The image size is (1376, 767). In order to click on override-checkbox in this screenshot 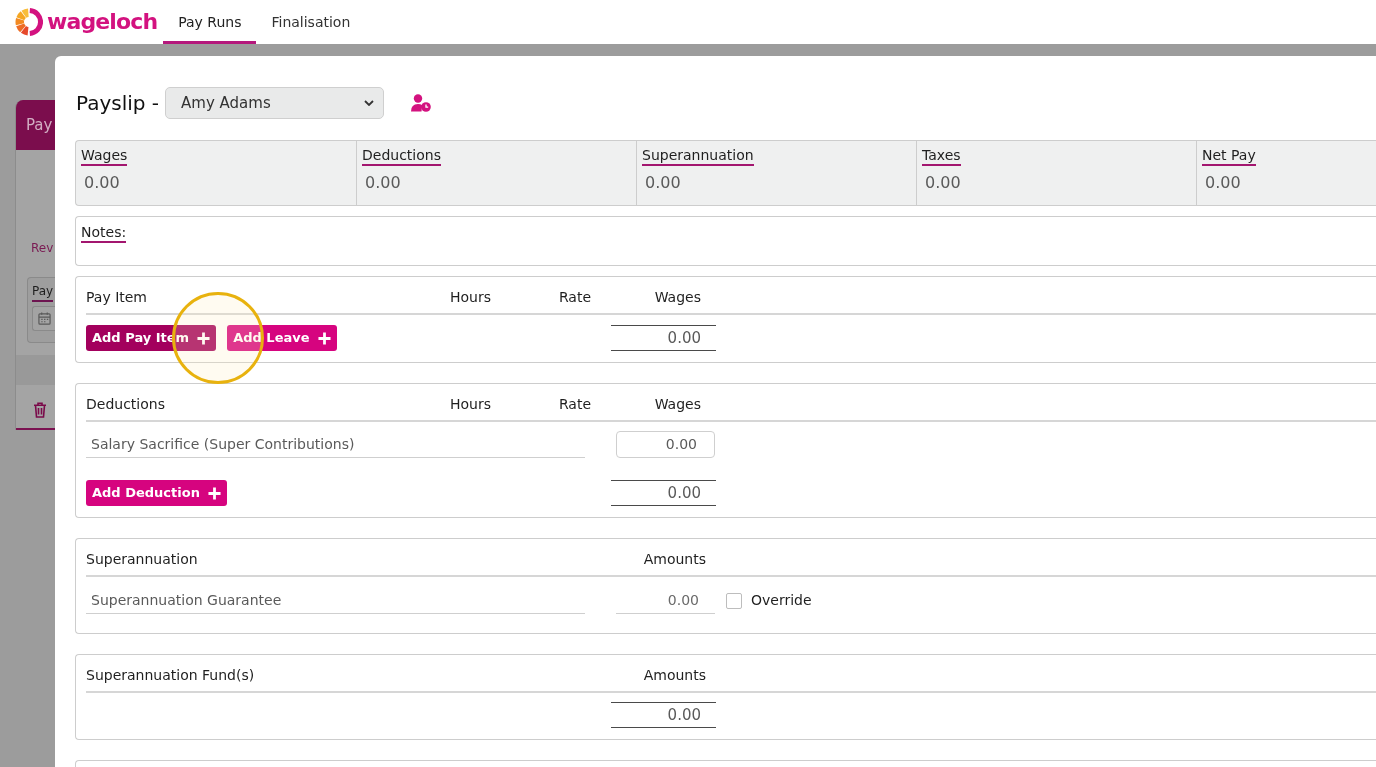, I will do `click(734, 600)`.